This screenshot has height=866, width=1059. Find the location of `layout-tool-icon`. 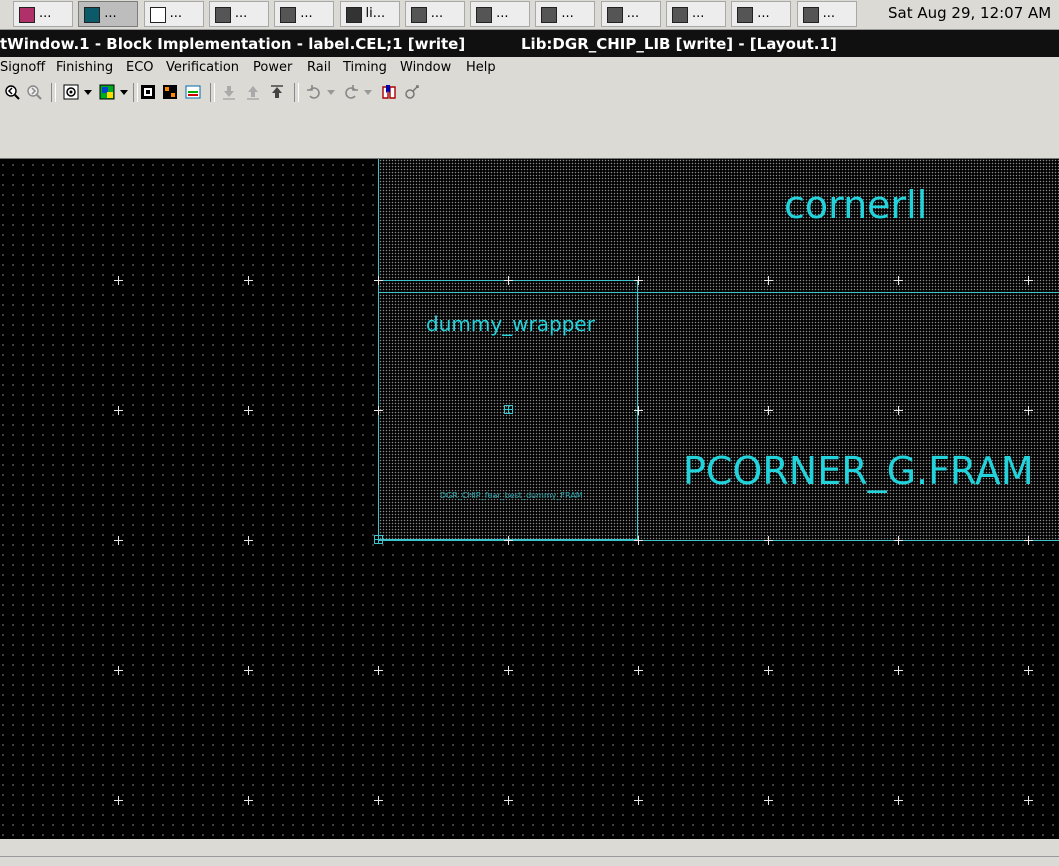

layout-tool-icon is located at coordinates (92, 15).